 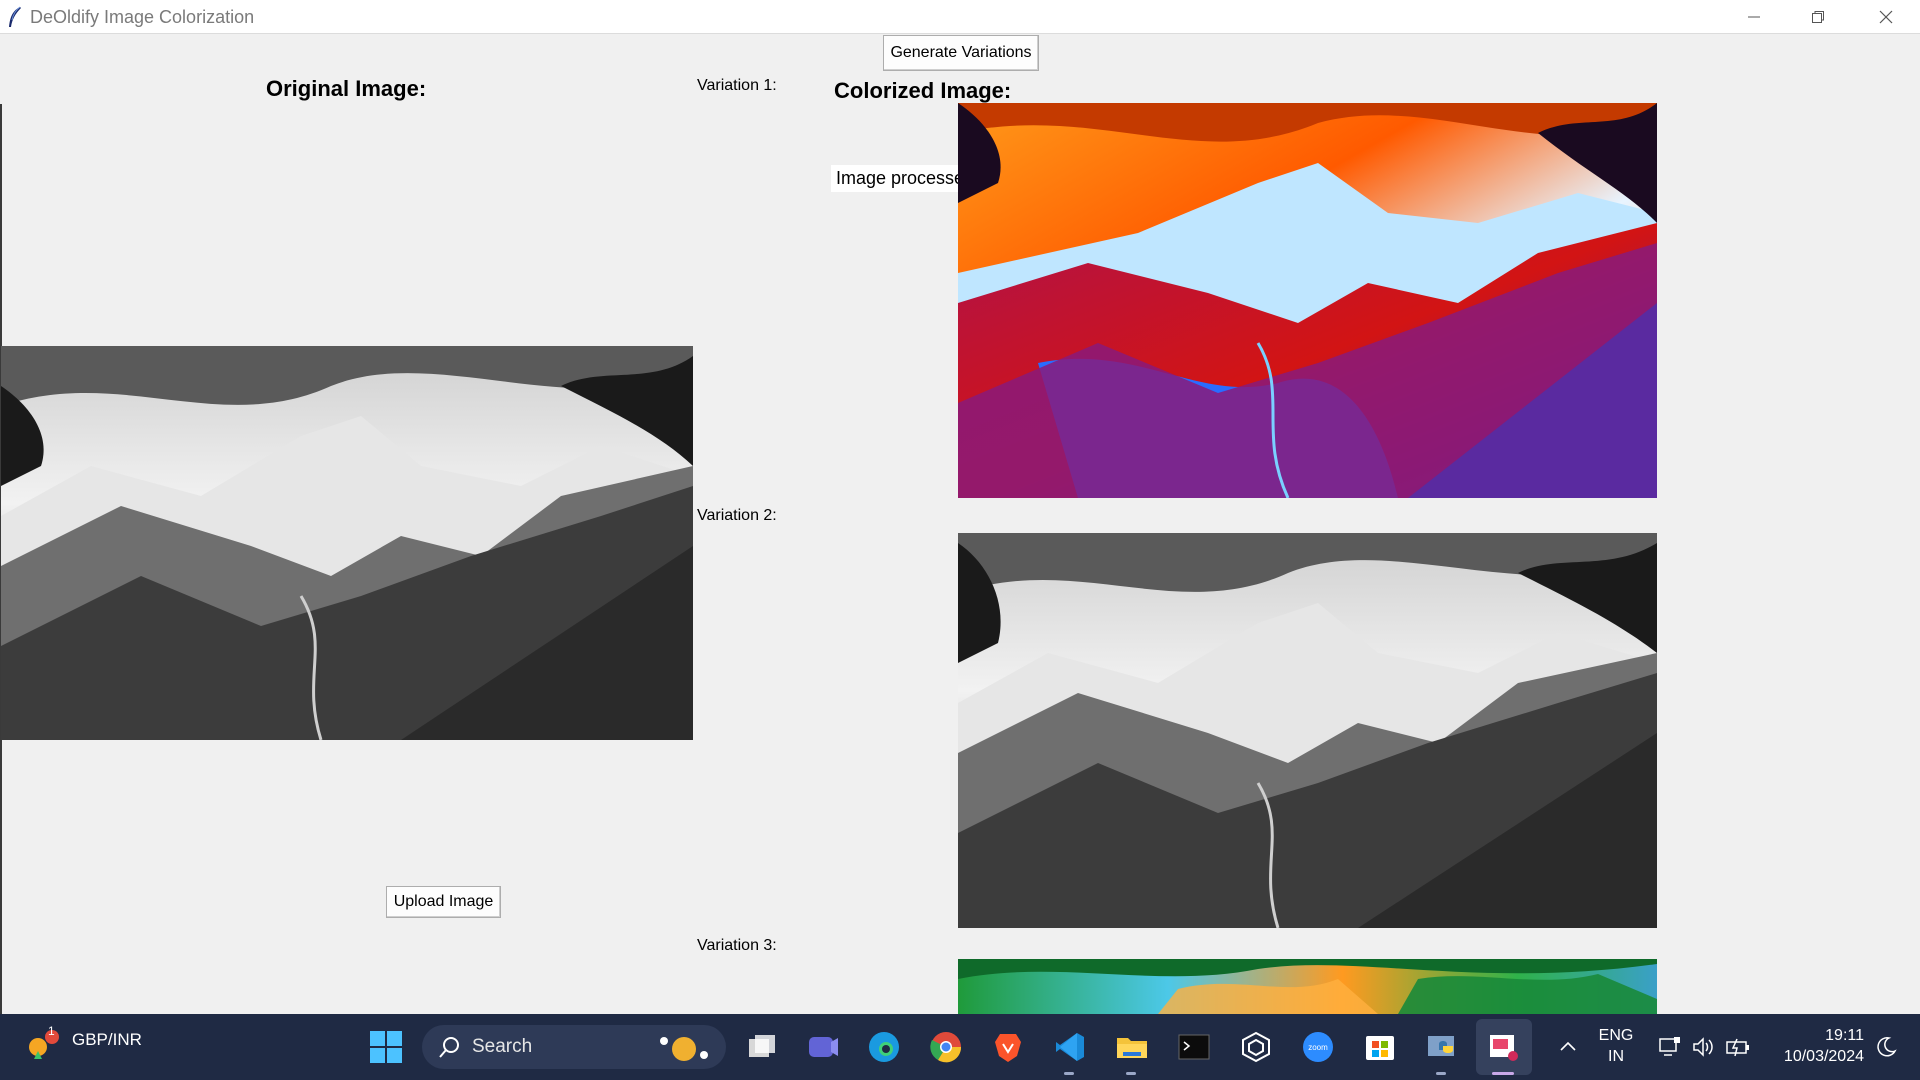 I want to click on window-title: DeOldify Image Colorization, so click(x=142, y=17).